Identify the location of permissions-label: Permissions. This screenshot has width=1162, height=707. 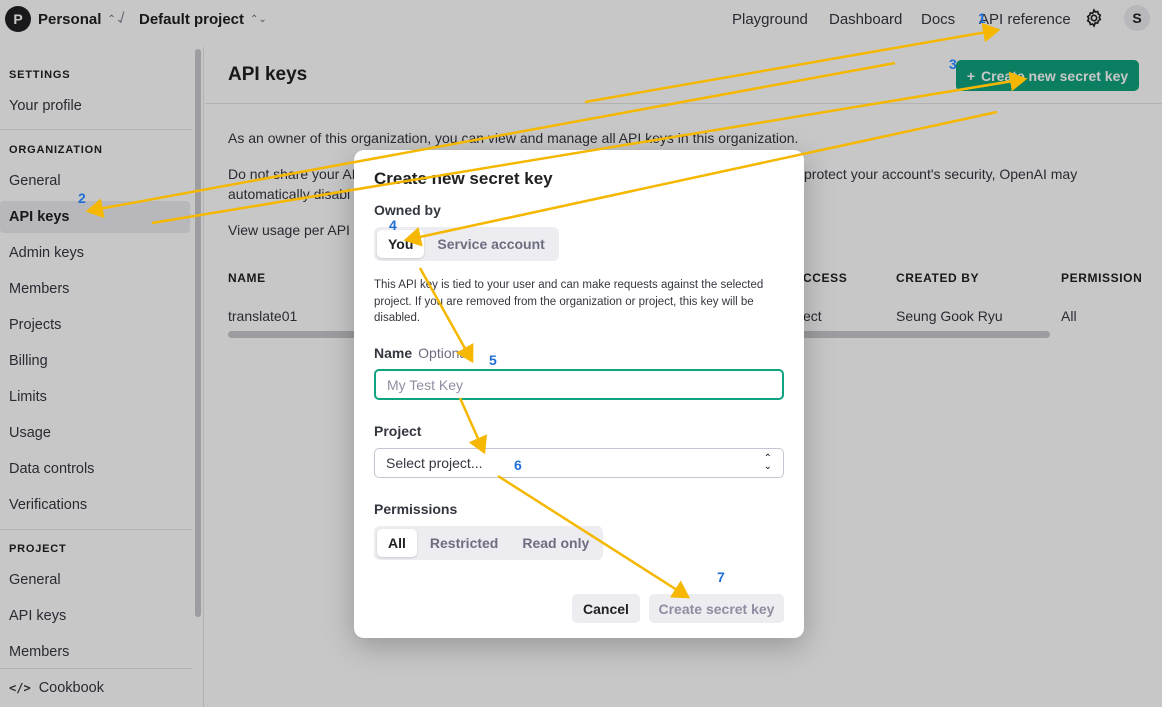
(416, 509).